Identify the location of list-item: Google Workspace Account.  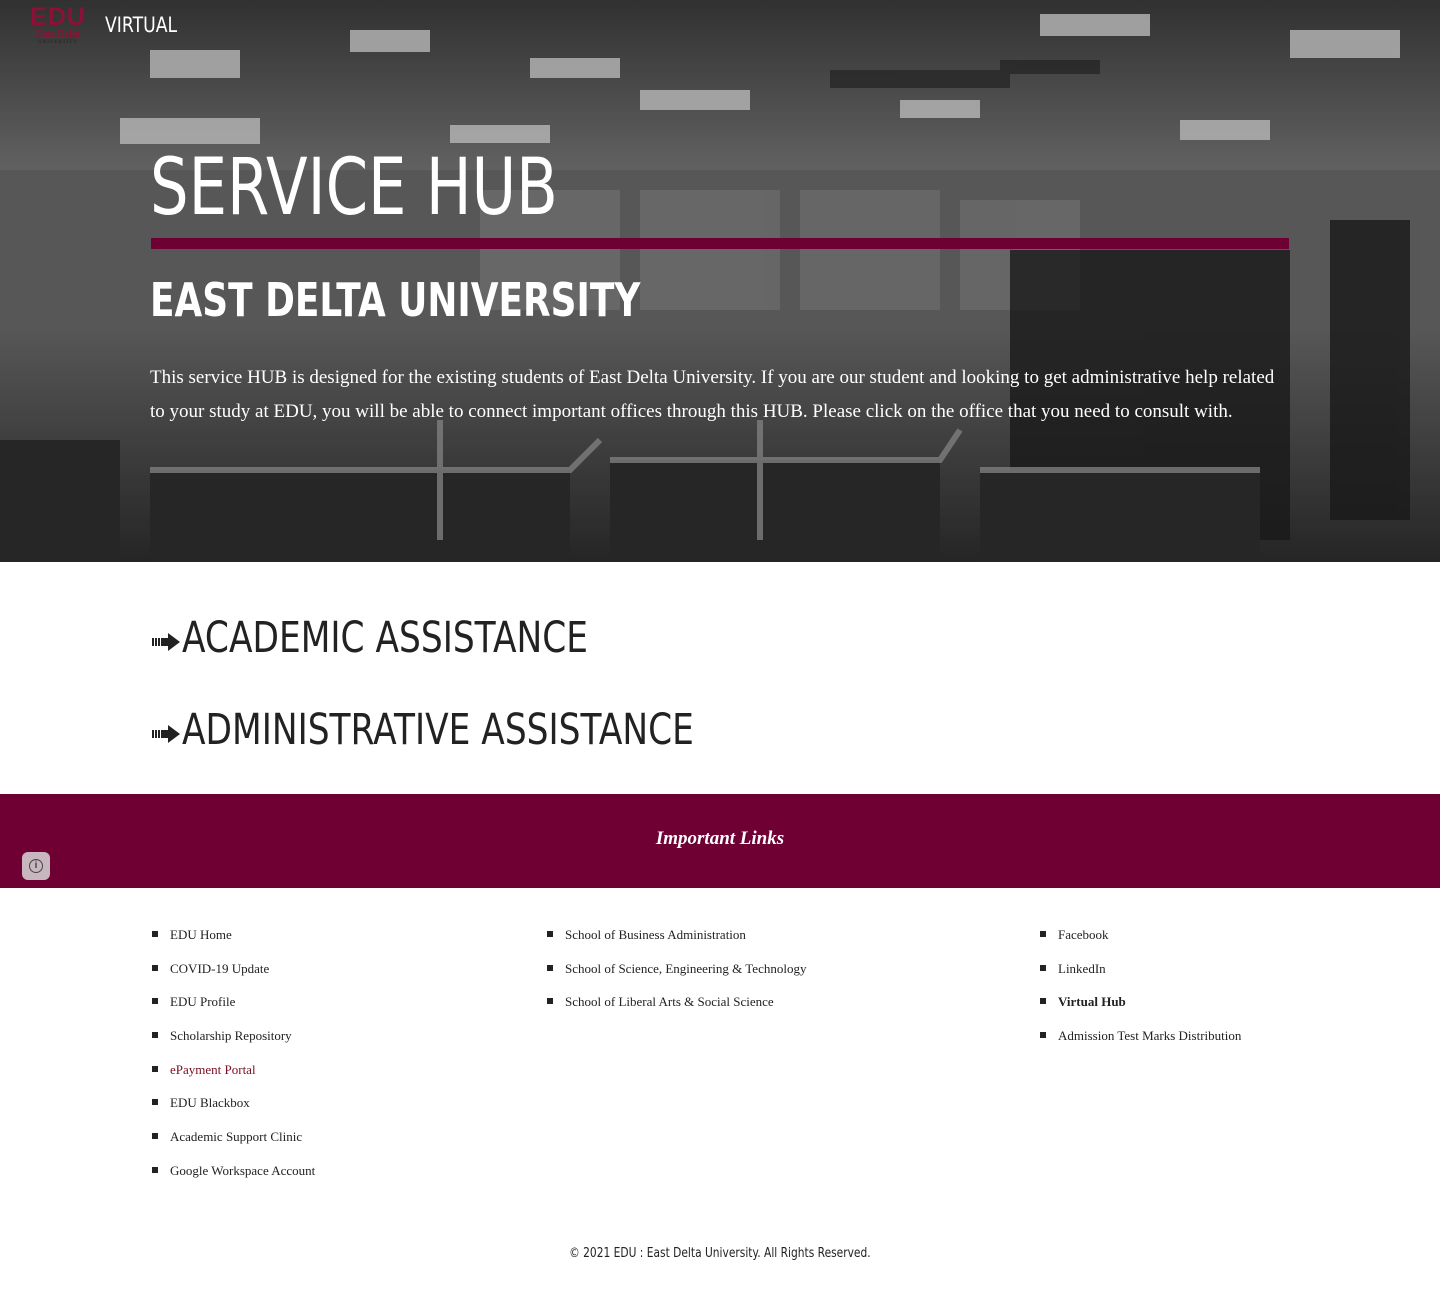
(233, 1177).